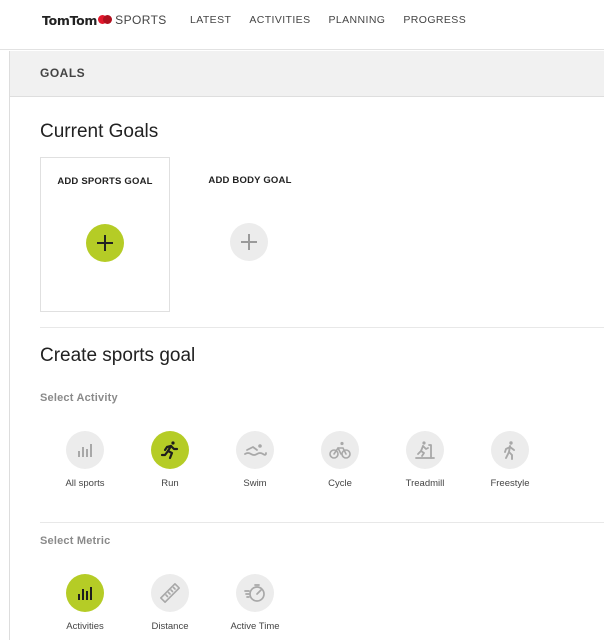 The image size is (604, 640). I want to click on activity-label: Run, so click(170, 483).